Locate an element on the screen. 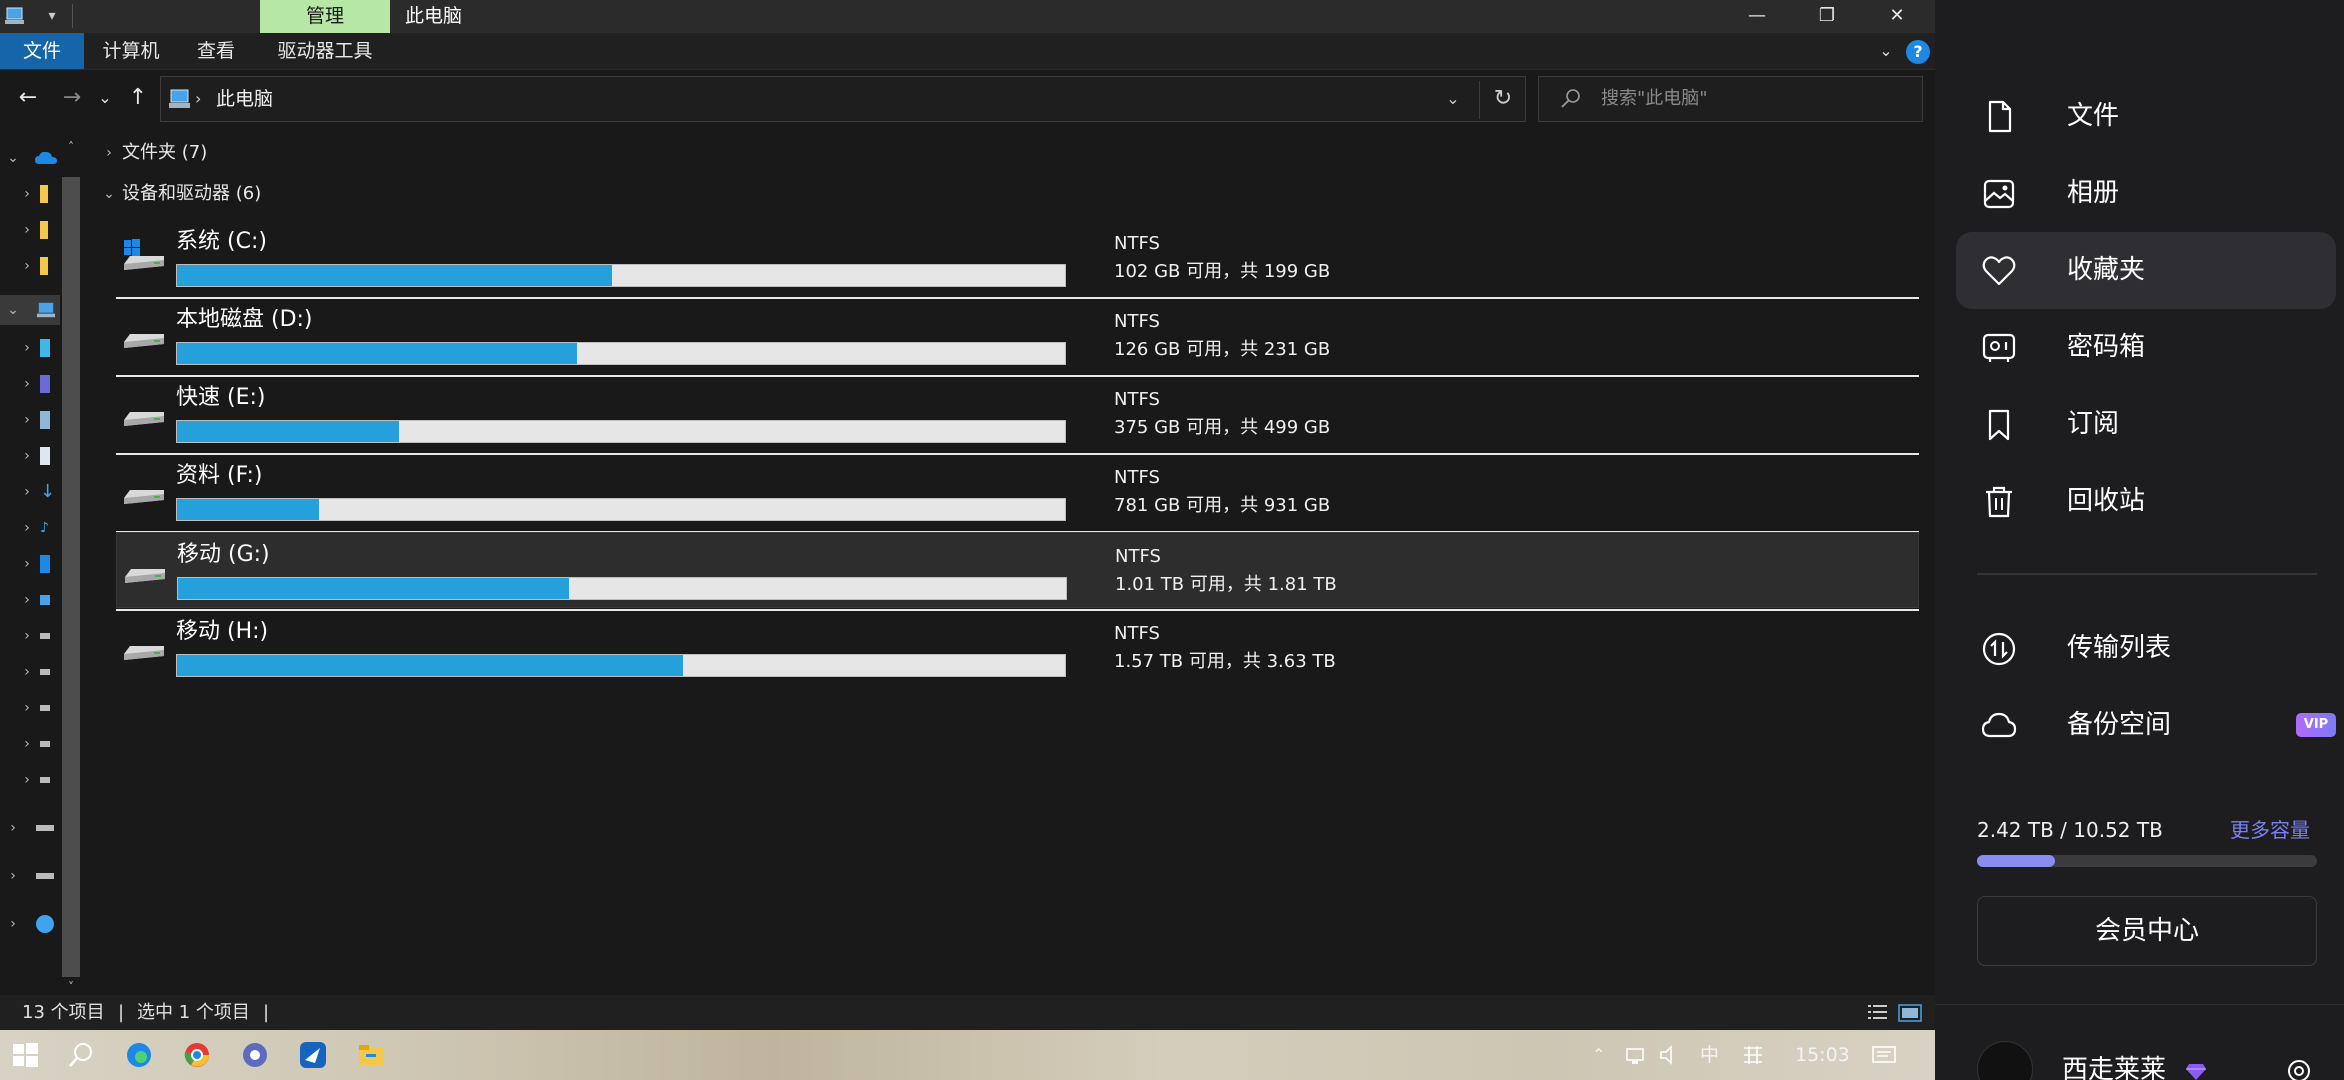  username: 西走莱莱 is located at coordinates (2114, 1067).